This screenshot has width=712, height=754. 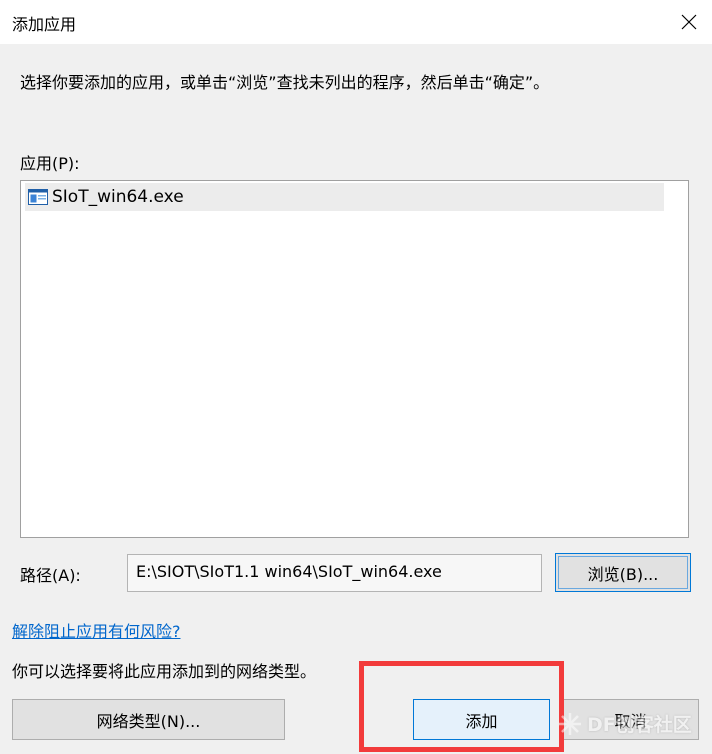 What do you see at coordinates (50, 575) in the screenshot?
I see `path-label: 路径(A):` at bounding box center [50, 575].